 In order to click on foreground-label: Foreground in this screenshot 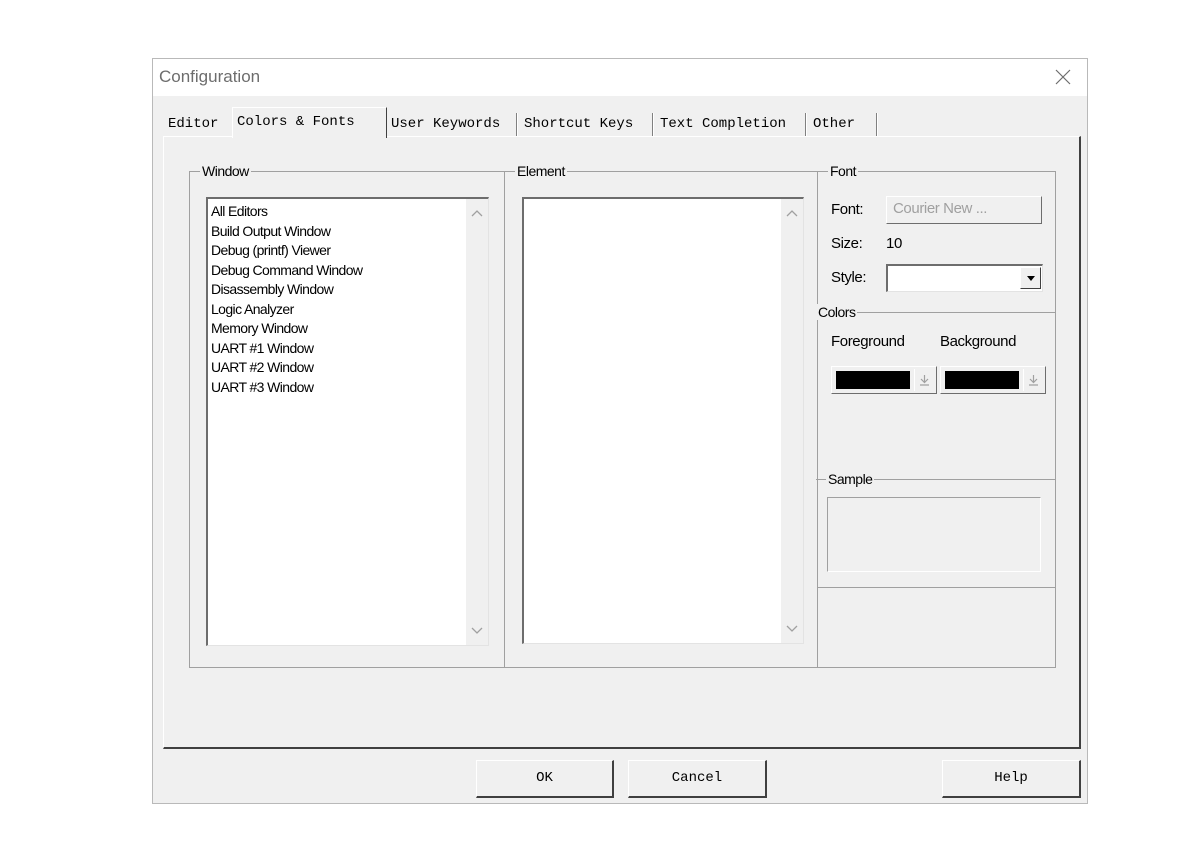, I will do `click(868, 341)`.